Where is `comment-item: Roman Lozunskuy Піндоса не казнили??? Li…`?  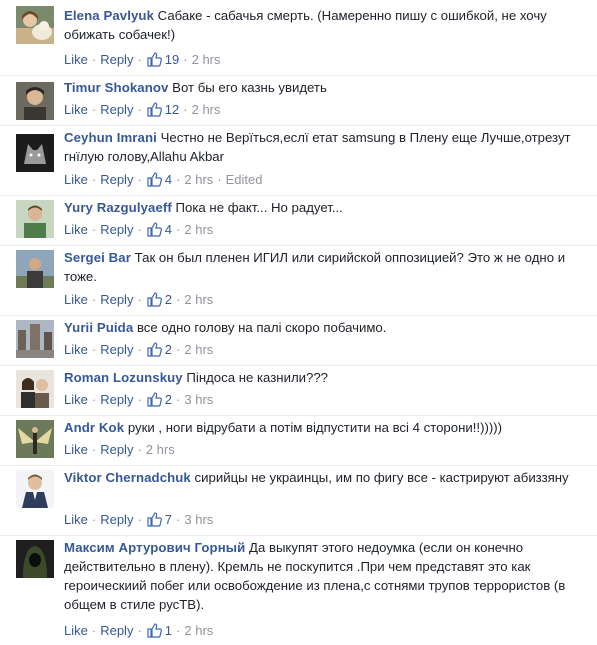
comment-item: Roman Lozunskuy Піндоса не казнили??? Li… is located at coordinates (298, 391).